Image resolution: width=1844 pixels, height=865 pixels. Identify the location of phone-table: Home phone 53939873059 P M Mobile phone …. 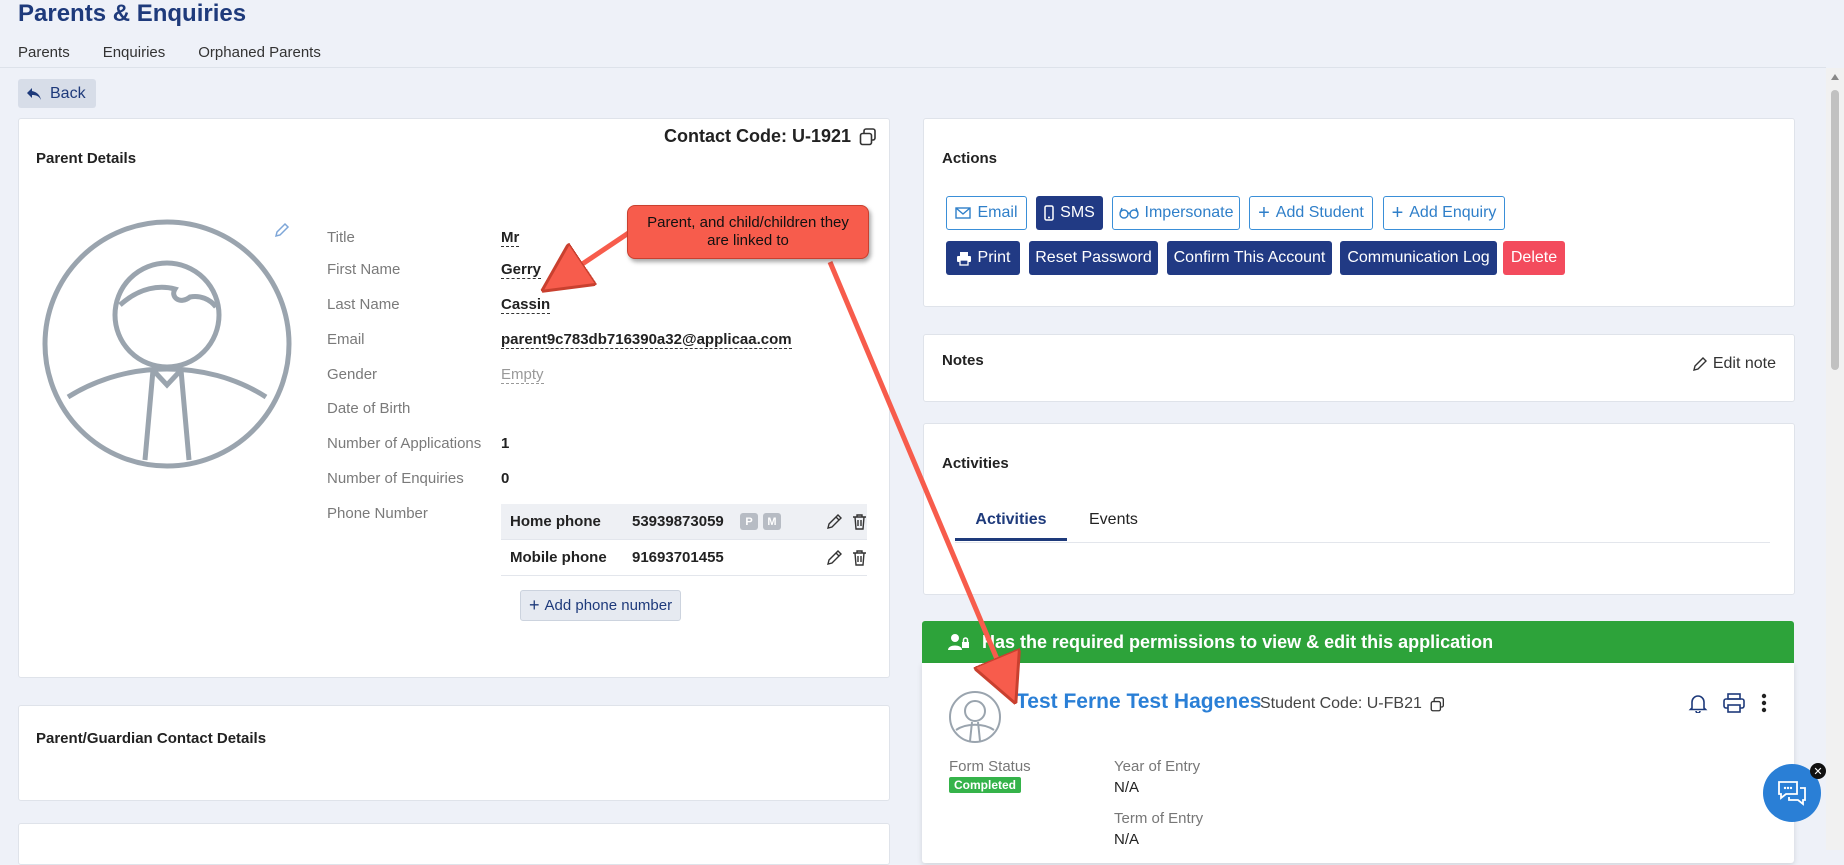
(684, 540).